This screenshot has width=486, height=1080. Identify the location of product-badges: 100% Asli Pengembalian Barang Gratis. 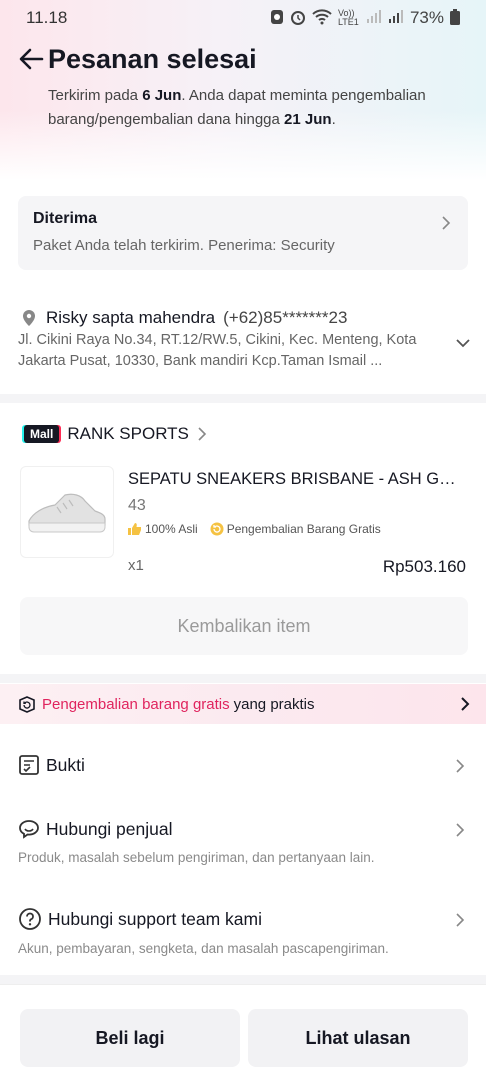
(254, 529).